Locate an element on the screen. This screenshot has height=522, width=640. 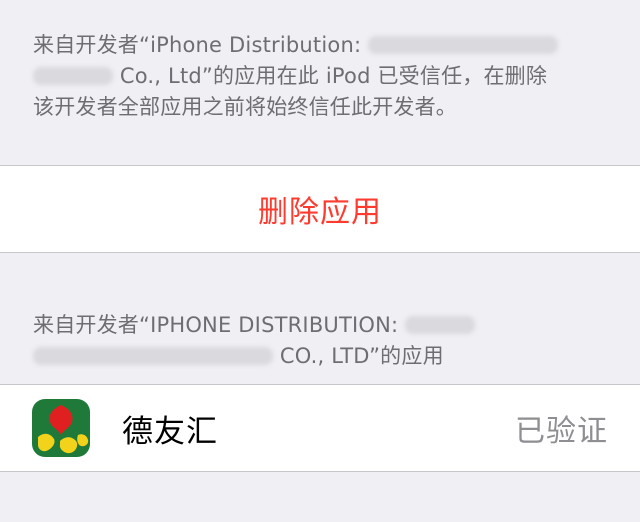
apps-header-line-1: 来自开发者“IPHONE DISTRIBUTION: is located at coordinates (322, 325).